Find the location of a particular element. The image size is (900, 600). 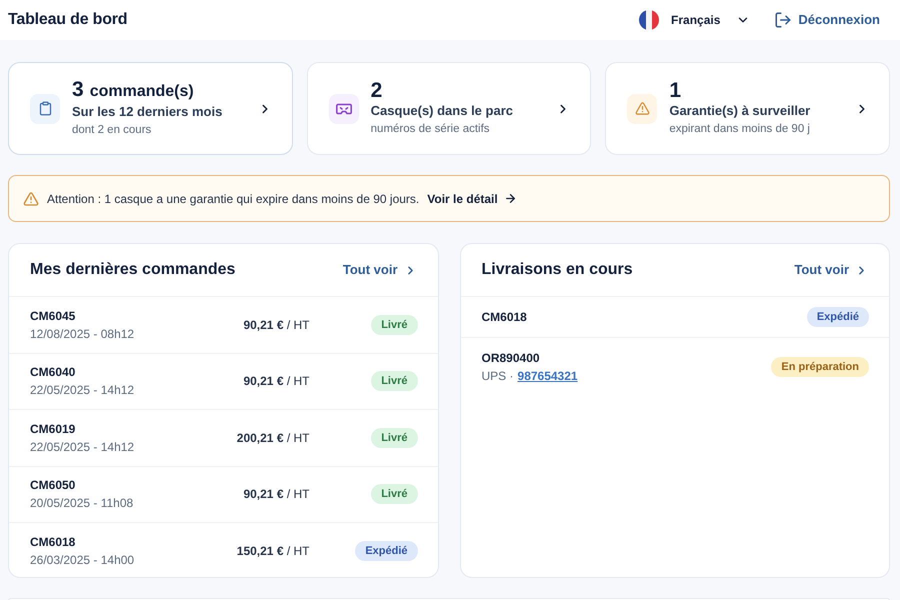

panel-title: Livraisons en cours is located at coordinates (557, 270).